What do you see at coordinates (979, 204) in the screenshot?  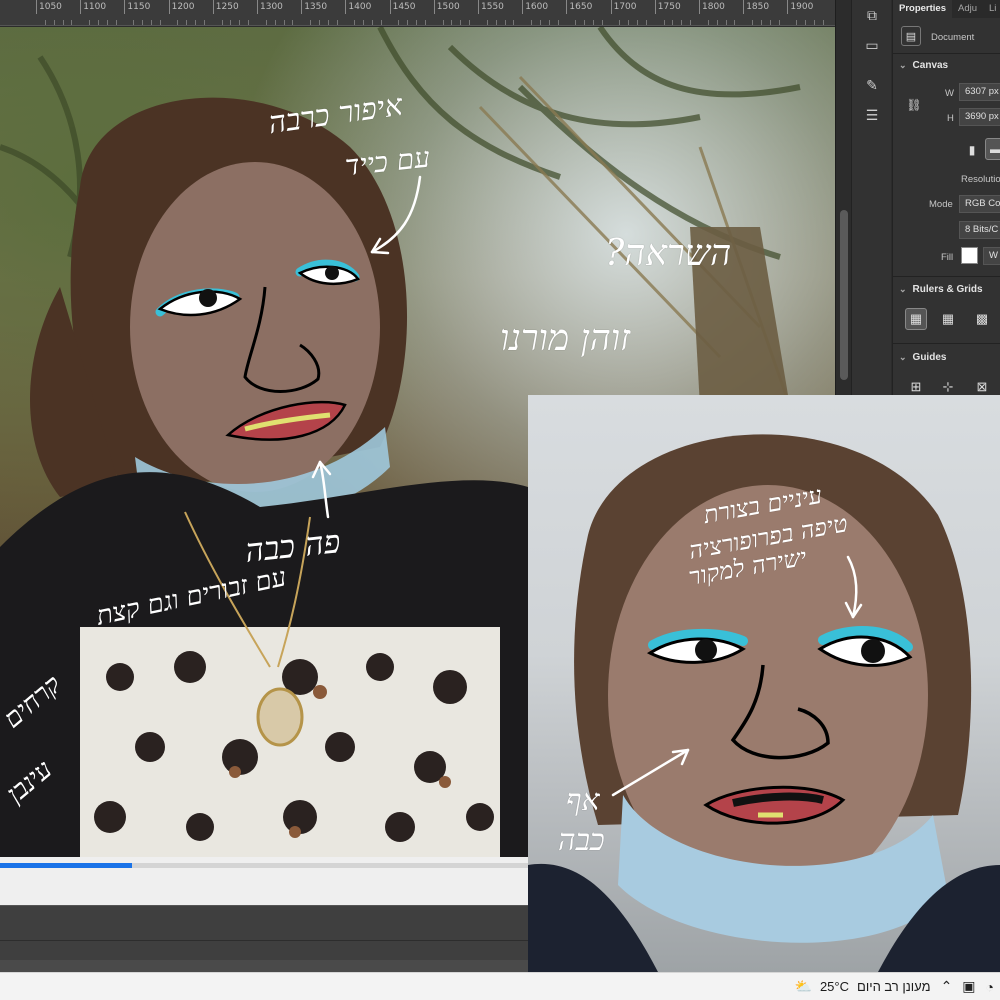 I see `mode-select: RGB Co` at bounding box center [979, 204].